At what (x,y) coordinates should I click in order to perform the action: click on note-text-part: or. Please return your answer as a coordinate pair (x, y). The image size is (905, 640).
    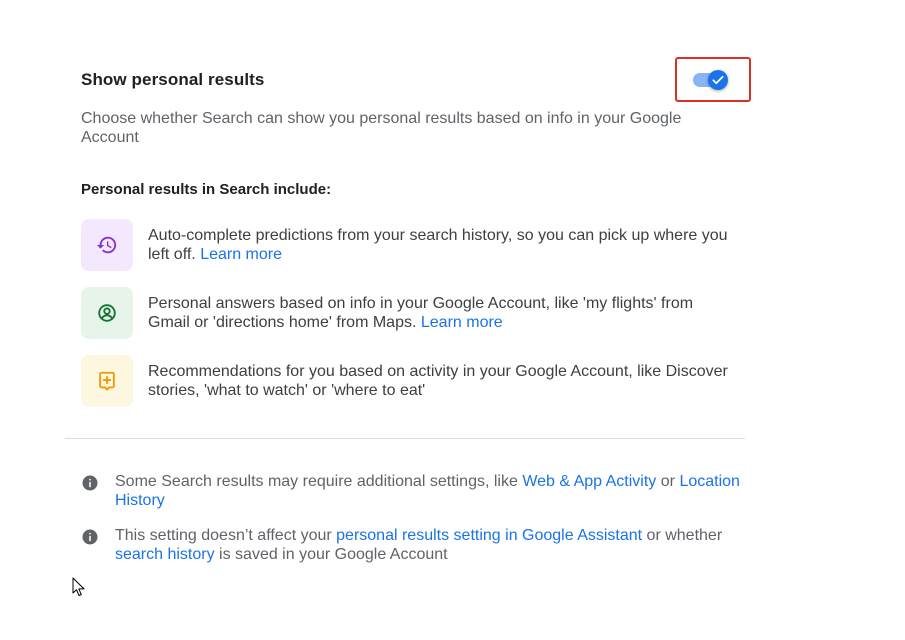
    Looking at the image, I should click on (668, 481).